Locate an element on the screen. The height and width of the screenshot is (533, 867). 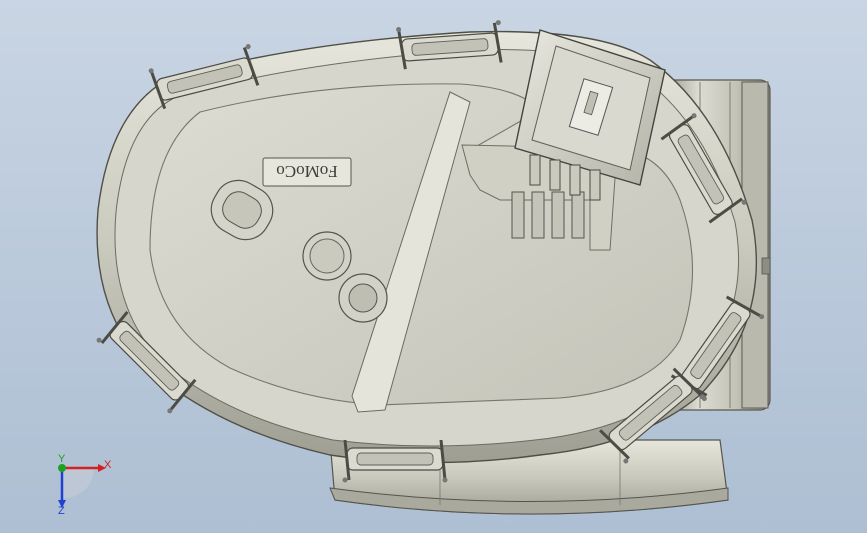
logo-plate: FoMoCo is located at coordinates (307, 172).